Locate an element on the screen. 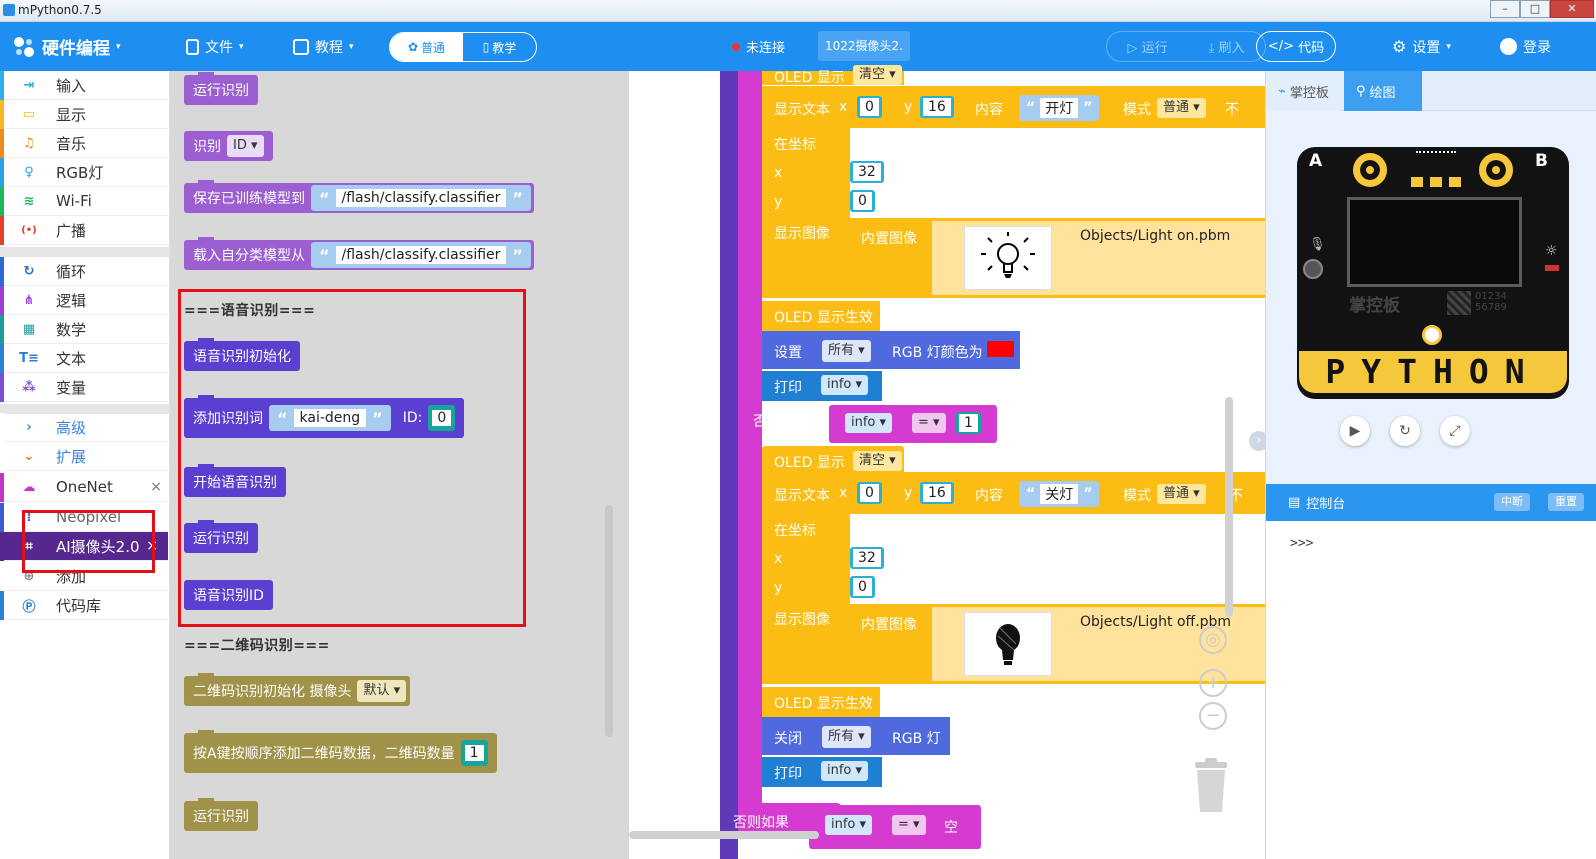 The height and width of the screenshot is (859, 1596). remove-extension-icon: × is located at coordinates (156, 487).